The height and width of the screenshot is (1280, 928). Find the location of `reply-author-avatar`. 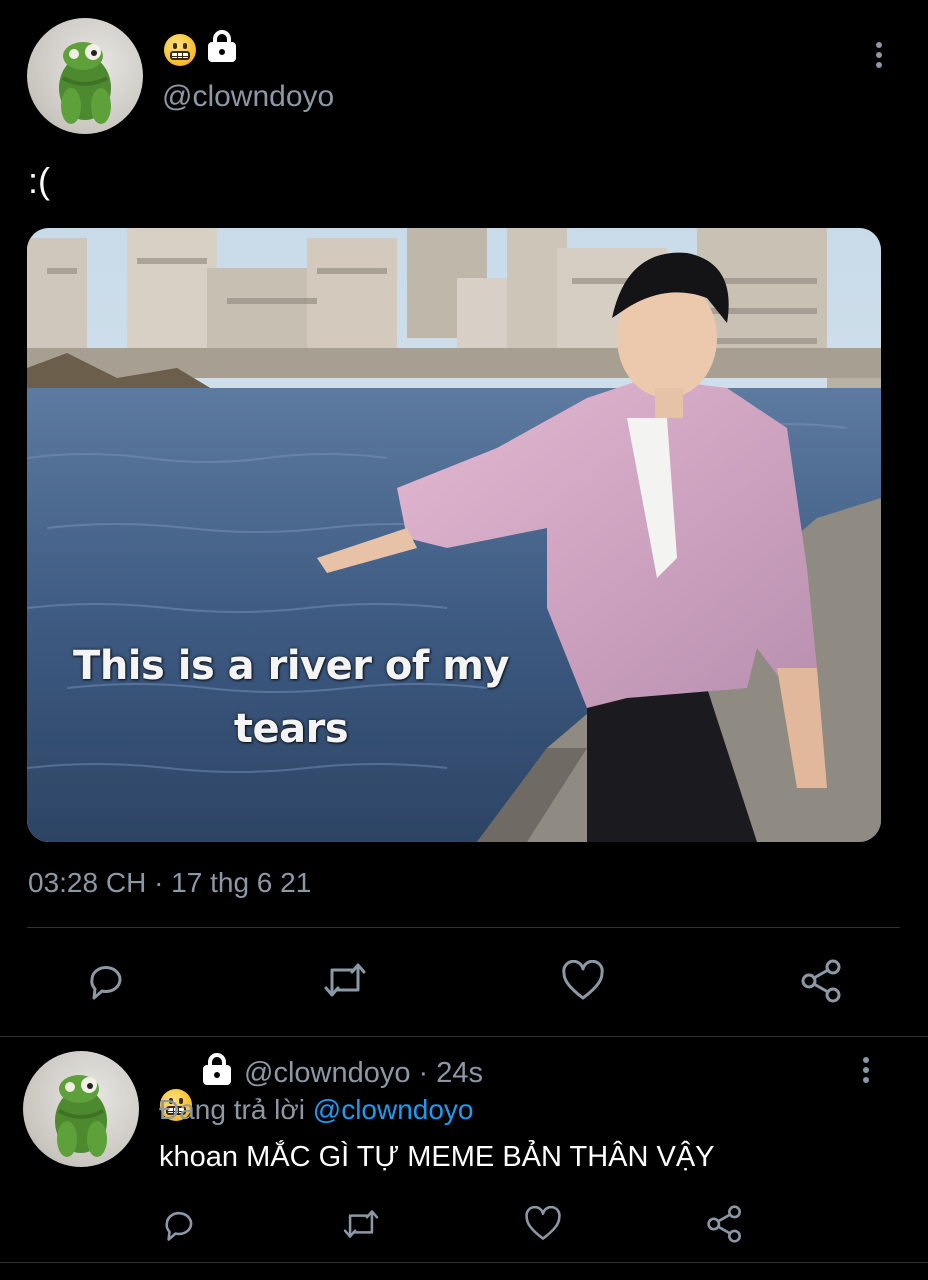

reply-author-avatar is located at coordinates (81, 1109).